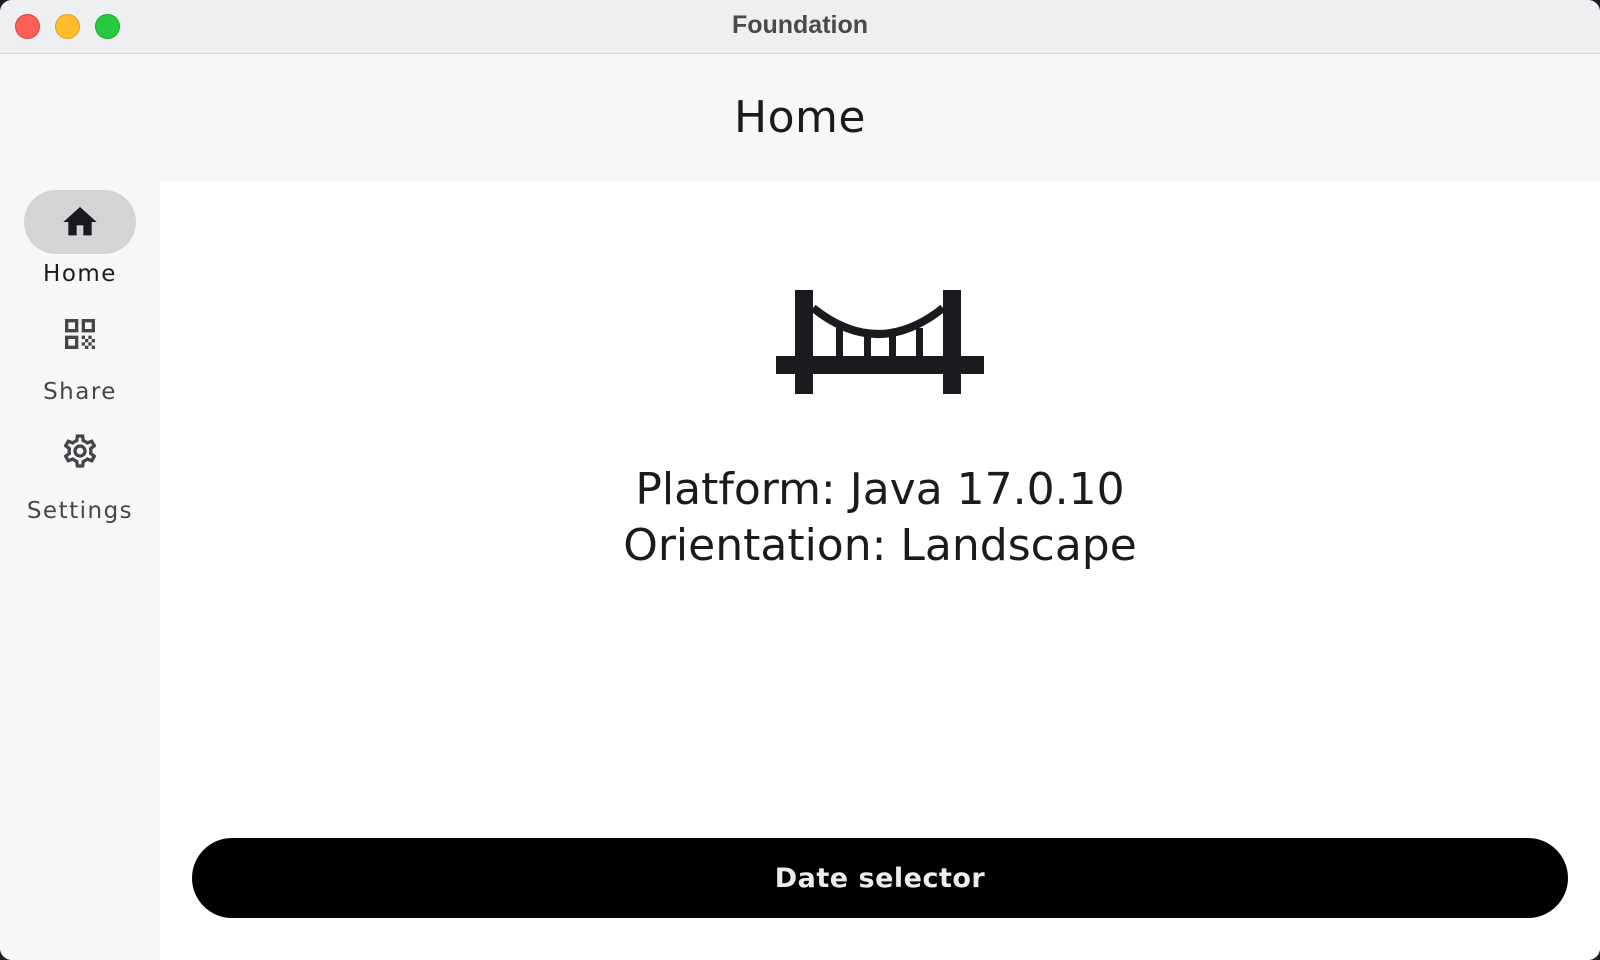 The height and width of the screenshot is (960, 1600). What do you see at coordinates (80, 571) in the screenshot?
I see `navigation-rail: Home Share Settings` at bounding box center [80, 571].